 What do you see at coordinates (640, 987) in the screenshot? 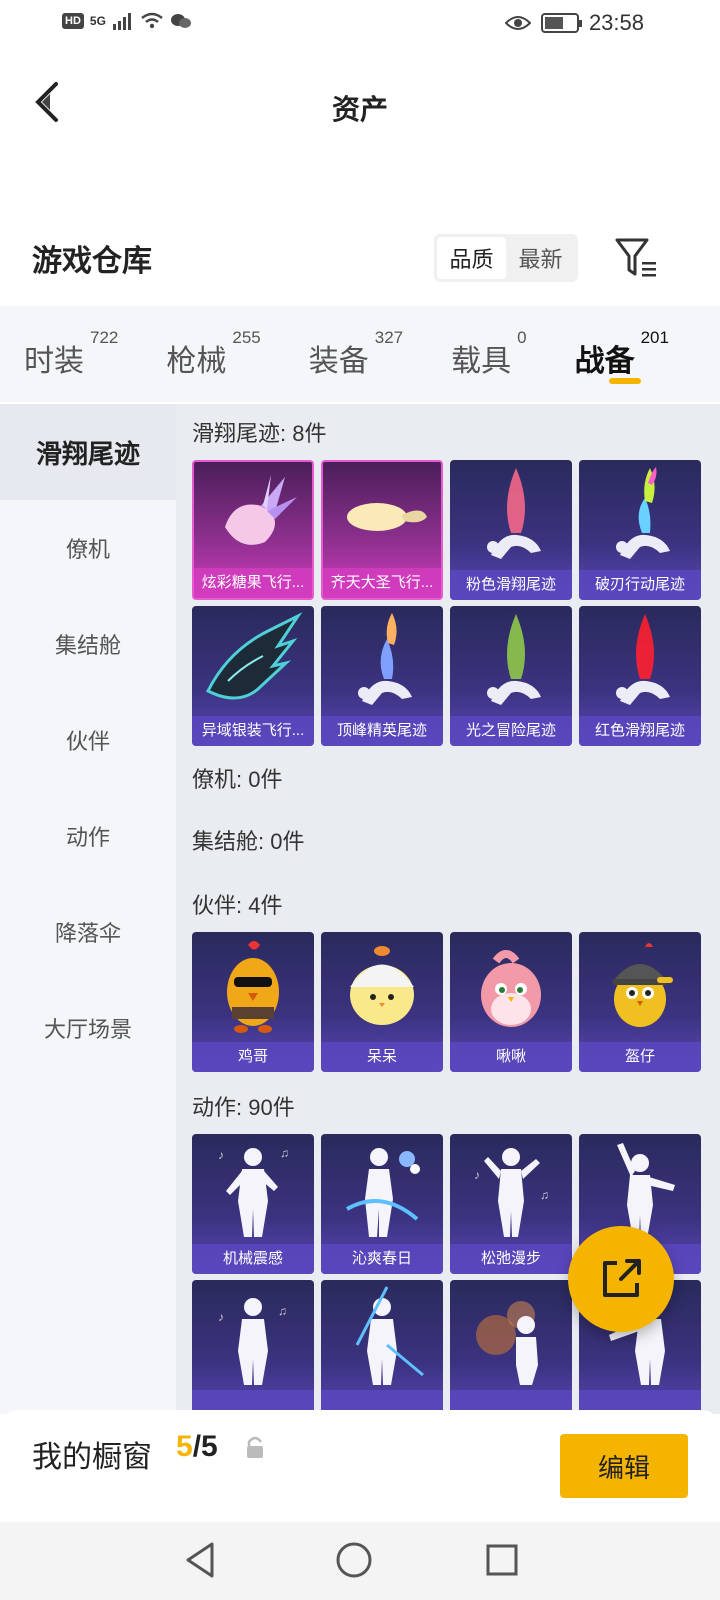
I see `chick-soldier-icon` at bounding box center [640, 987].